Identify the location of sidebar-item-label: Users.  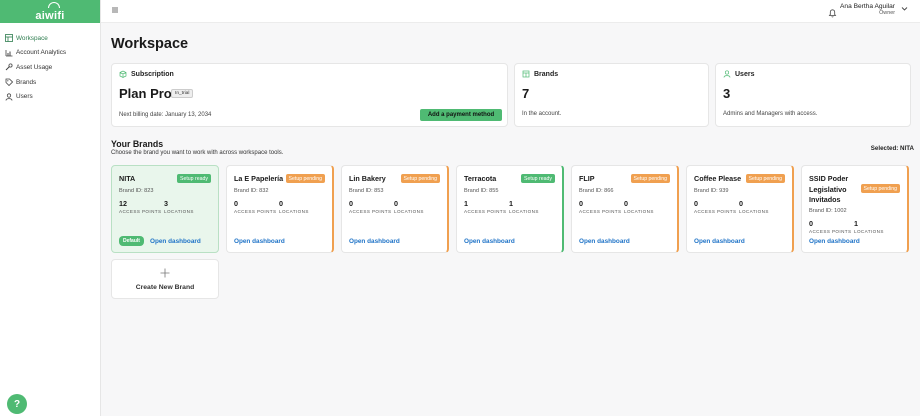
(24, 97).